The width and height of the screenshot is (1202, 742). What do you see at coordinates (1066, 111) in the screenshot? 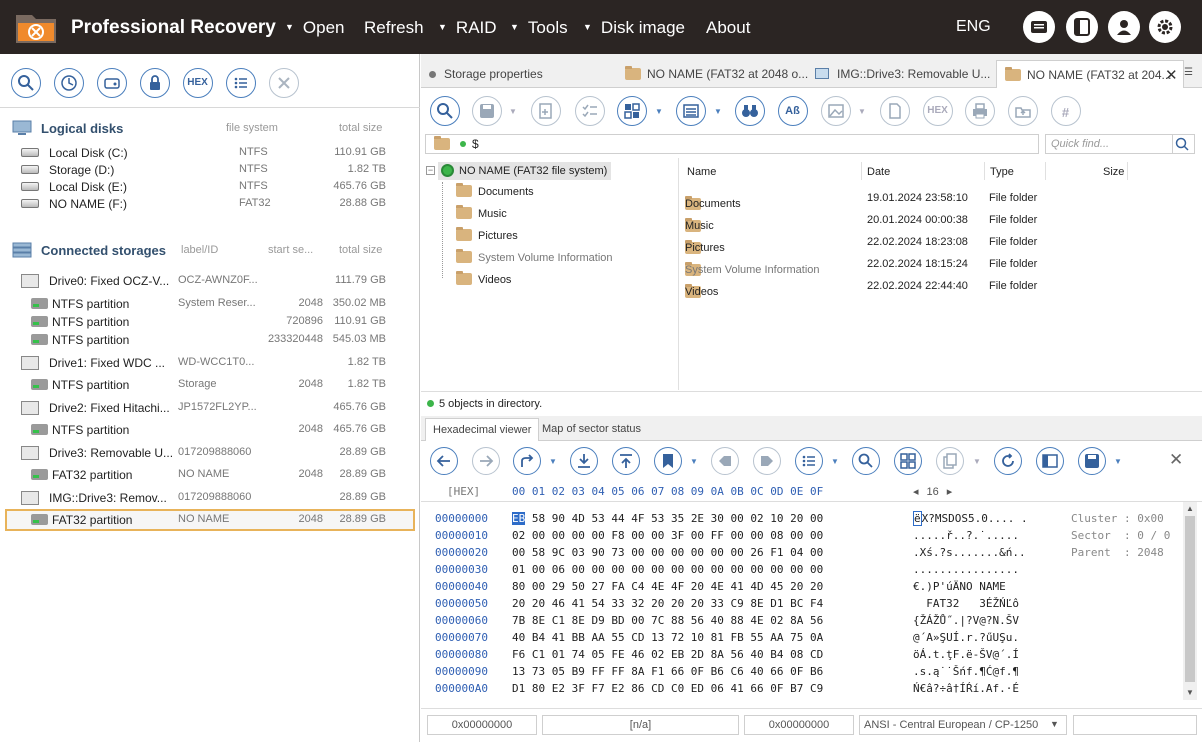
I see `hash-button: #` at bounding box center [1066, 111].